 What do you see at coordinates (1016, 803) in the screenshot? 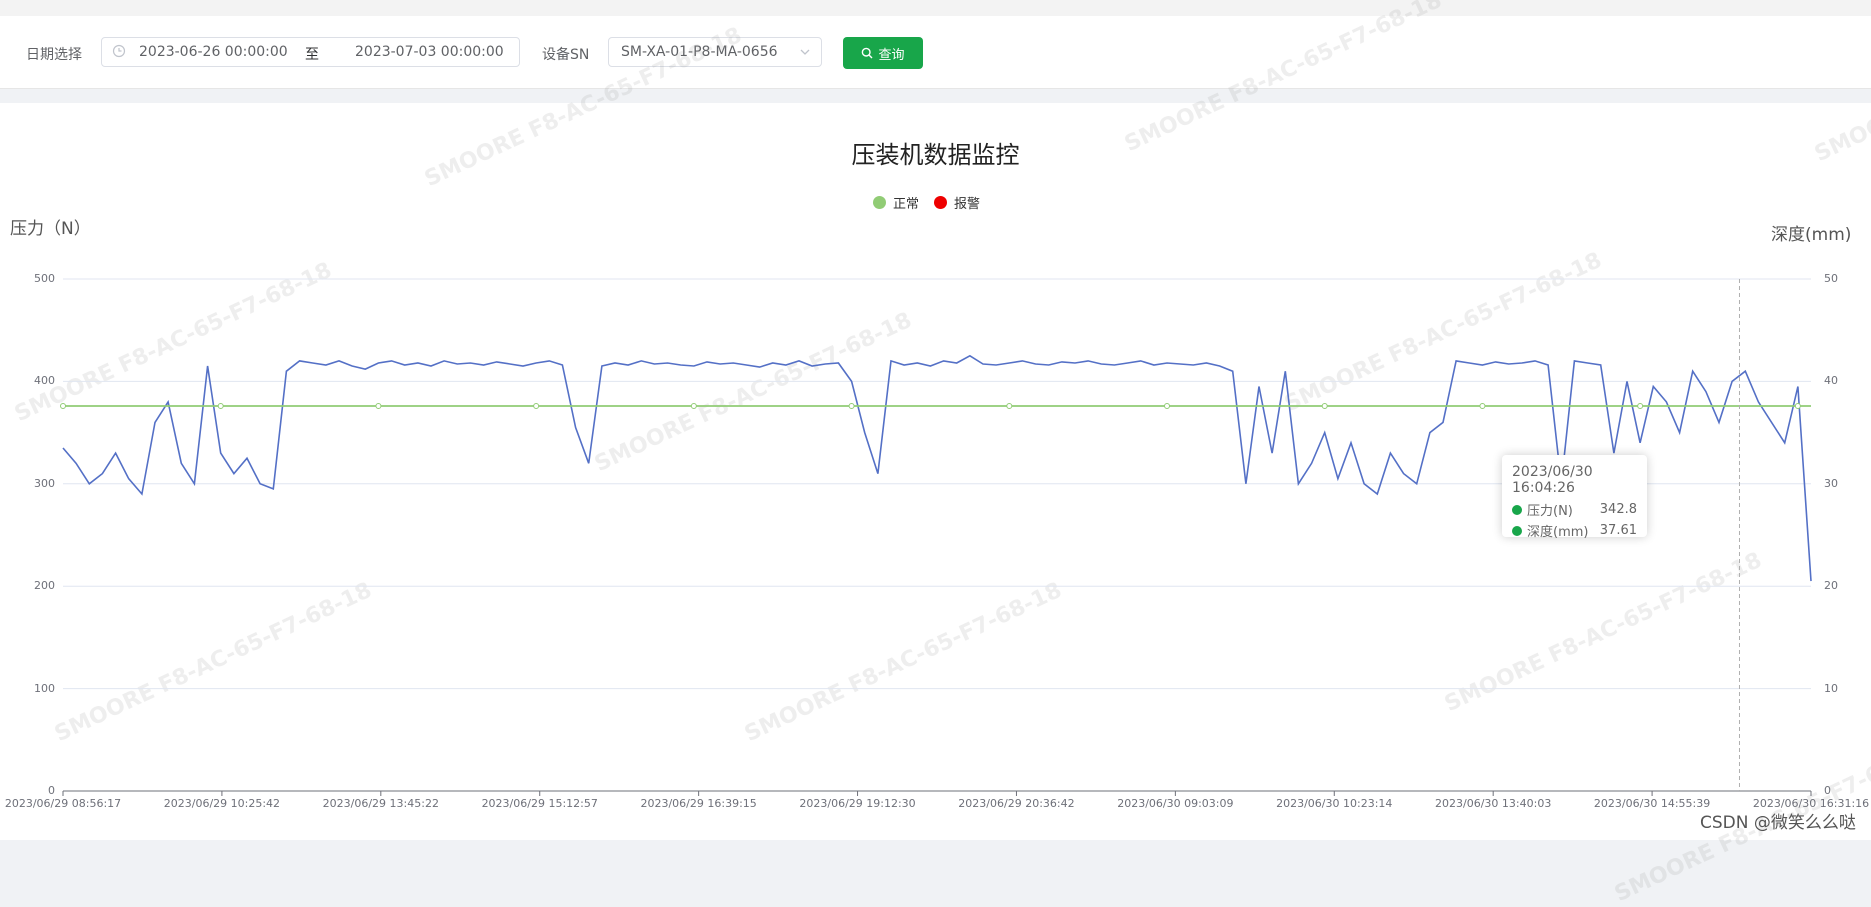
I see `x-tick-label: 2023/06/29 20:36:42` at bounding box center [1016, 803].